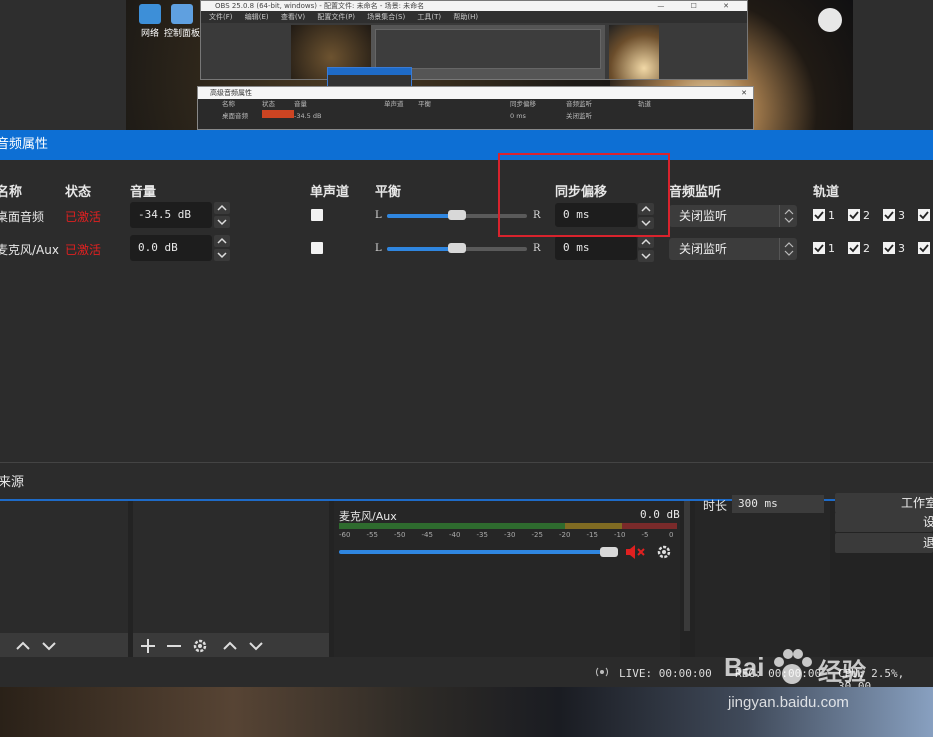  I want to click on live-indicator-icon, so click(602, 673).